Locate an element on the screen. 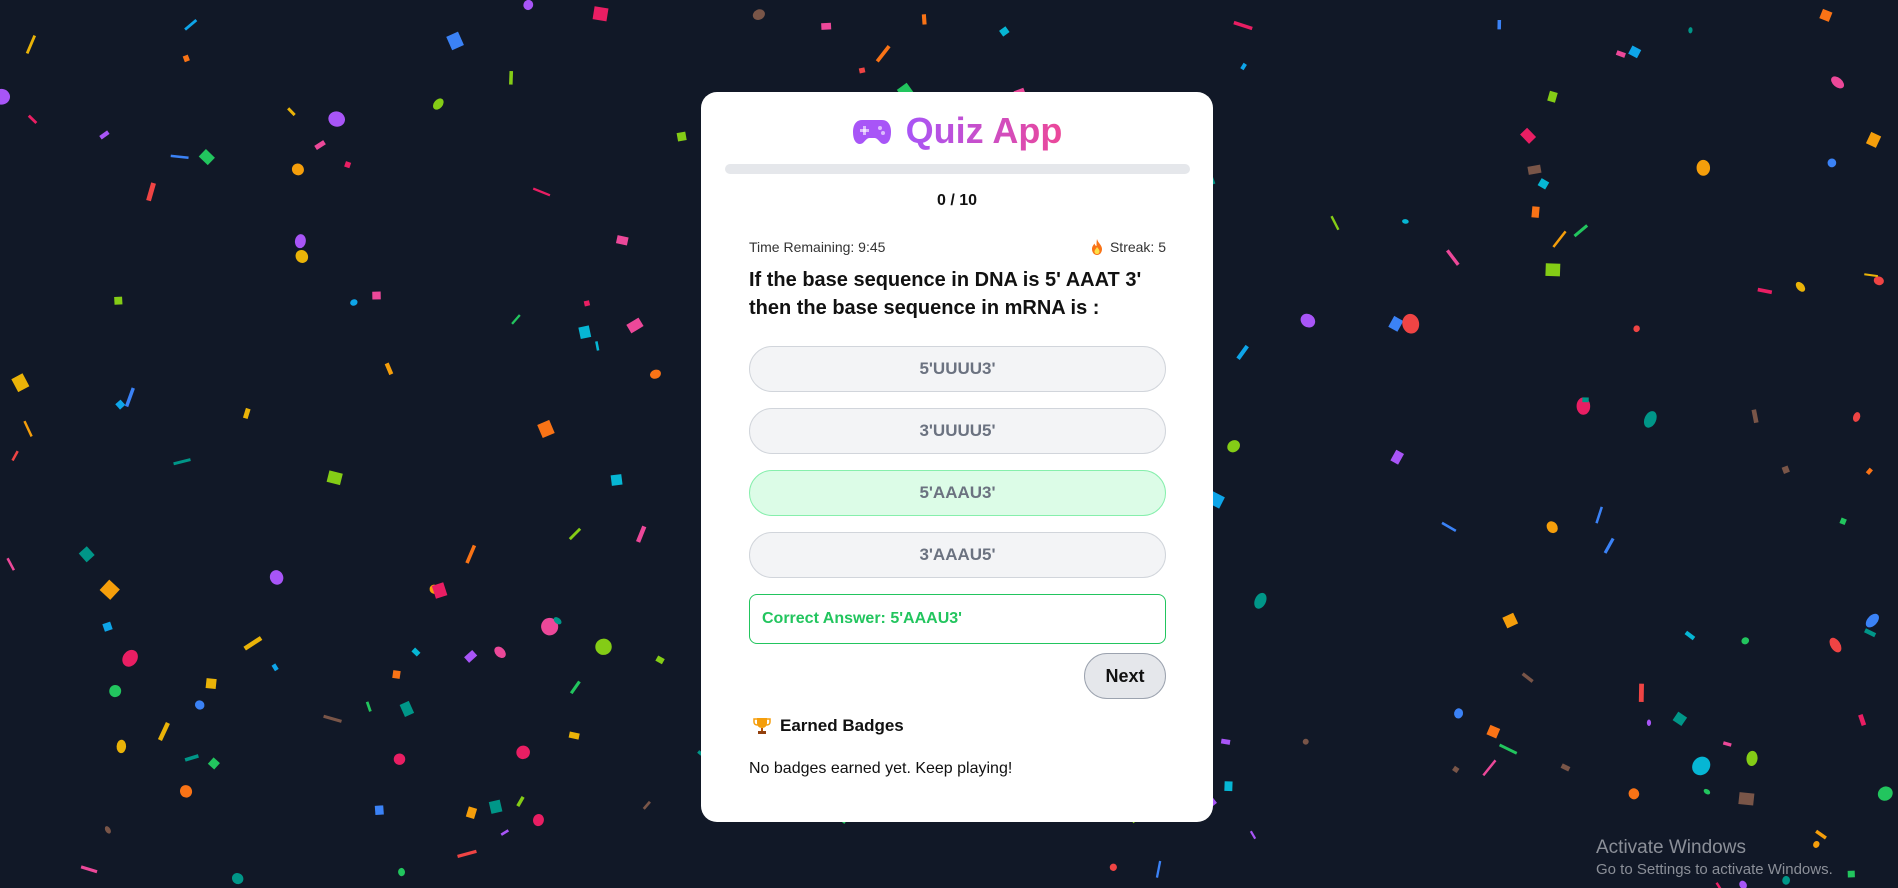  trophy-icon is located at coordinates (762, 726).